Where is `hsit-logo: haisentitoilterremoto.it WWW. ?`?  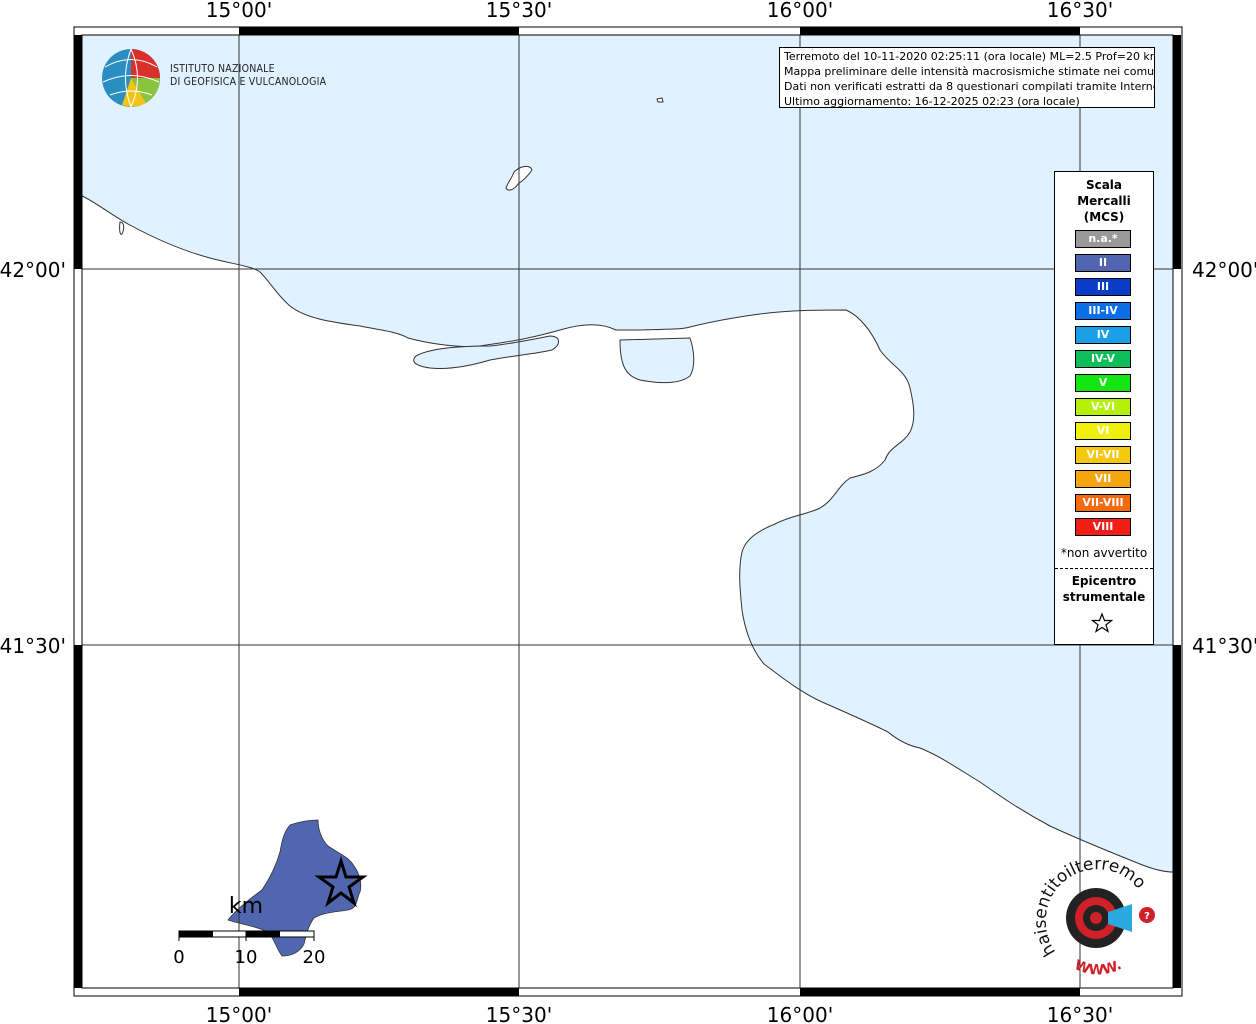
hsit-logo: haisentitoilterremoto.it WWW. ? is located at coordinates (1096, 912).